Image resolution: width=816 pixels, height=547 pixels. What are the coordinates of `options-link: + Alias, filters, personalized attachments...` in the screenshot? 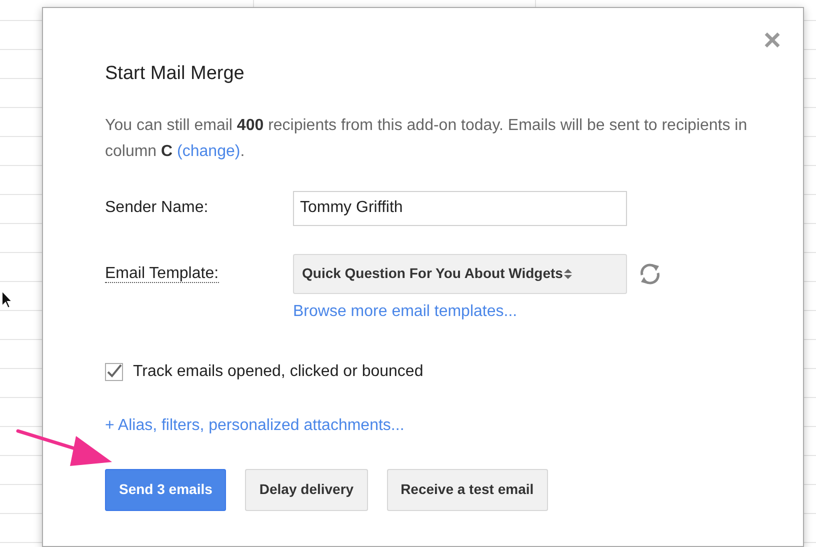 It's located at (254, 426).